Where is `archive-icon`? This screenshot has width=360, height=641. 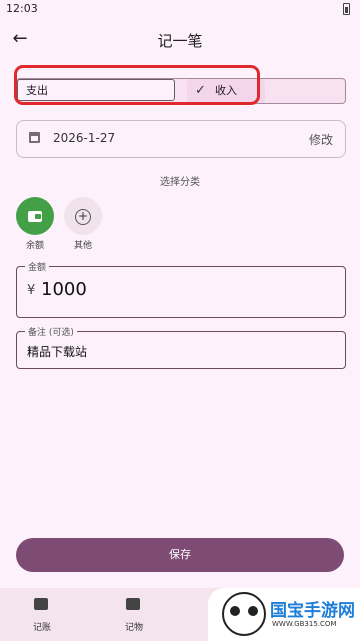
archive-icon is located at coordinates (133, 604).